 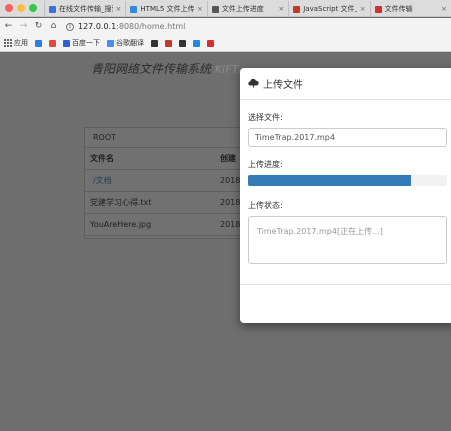 What do you see at coordinates (242, 9) in the screenshot?
I see `tab-title: 文件上传进度` at bounding box center [242, 9].